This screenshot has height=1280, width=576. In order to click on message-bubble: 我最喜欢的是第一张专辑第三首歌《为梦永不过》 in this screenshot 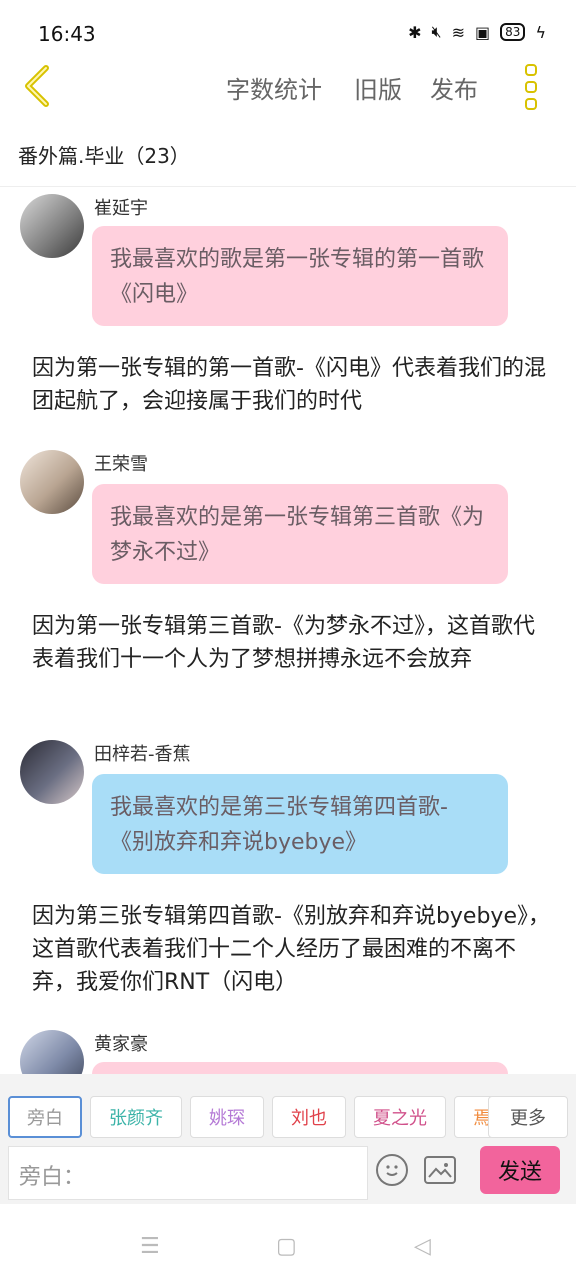, I will do `click(300, 534)`.